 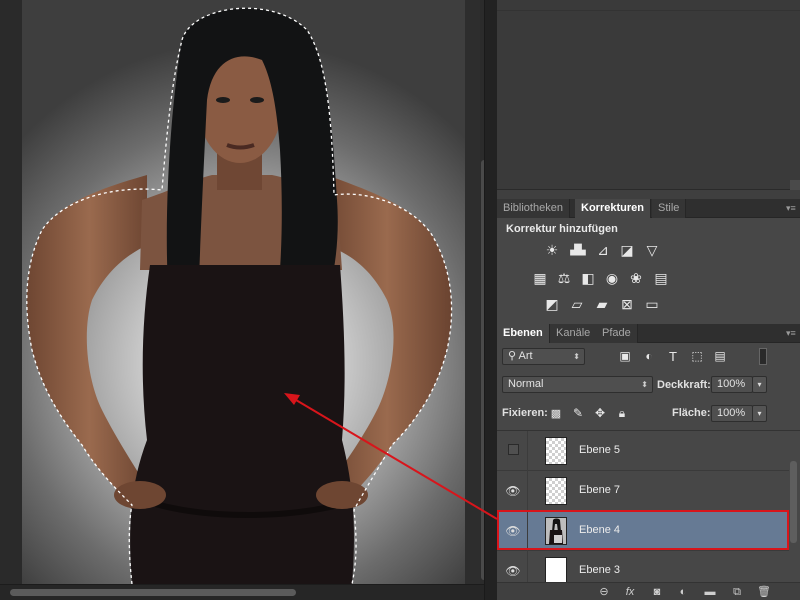 What do you see at coordinates (643, 451) in the screenshot?
I see `layer-row: Ebene 5` at bounding box center [643, 451].